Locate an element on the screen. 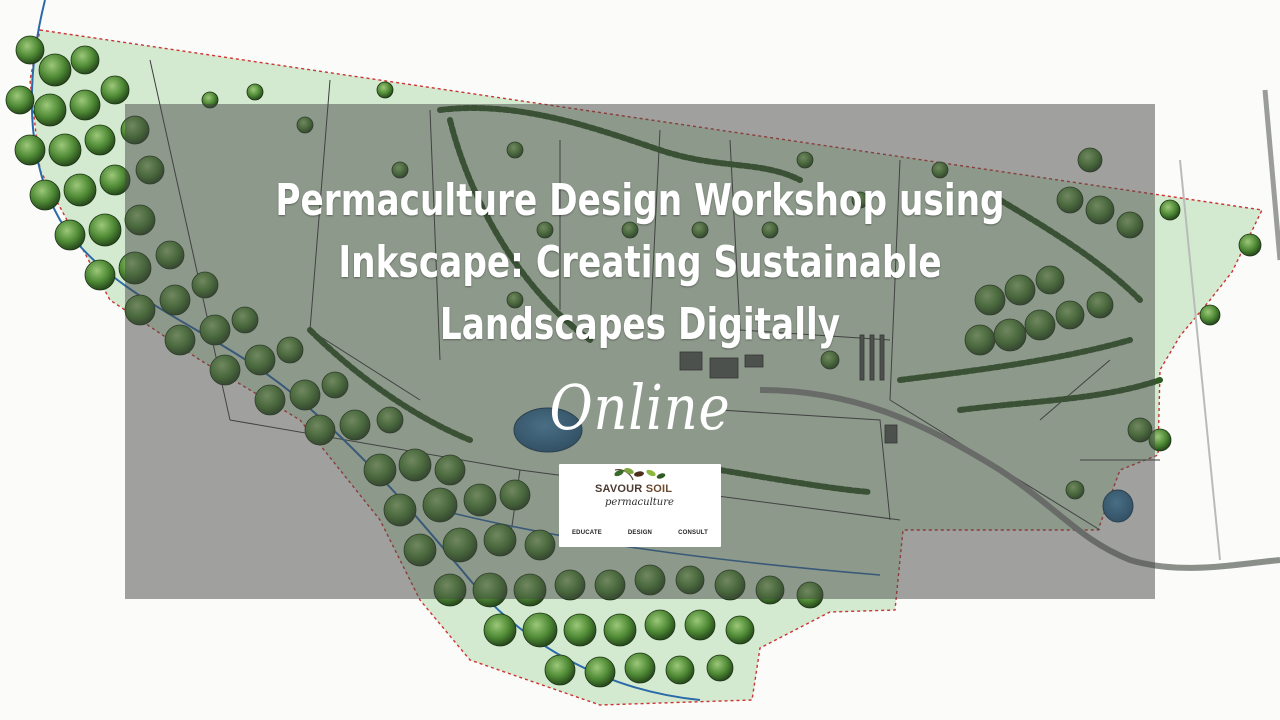  tagline-design: DESIGN is located at coordinates (640, 533).